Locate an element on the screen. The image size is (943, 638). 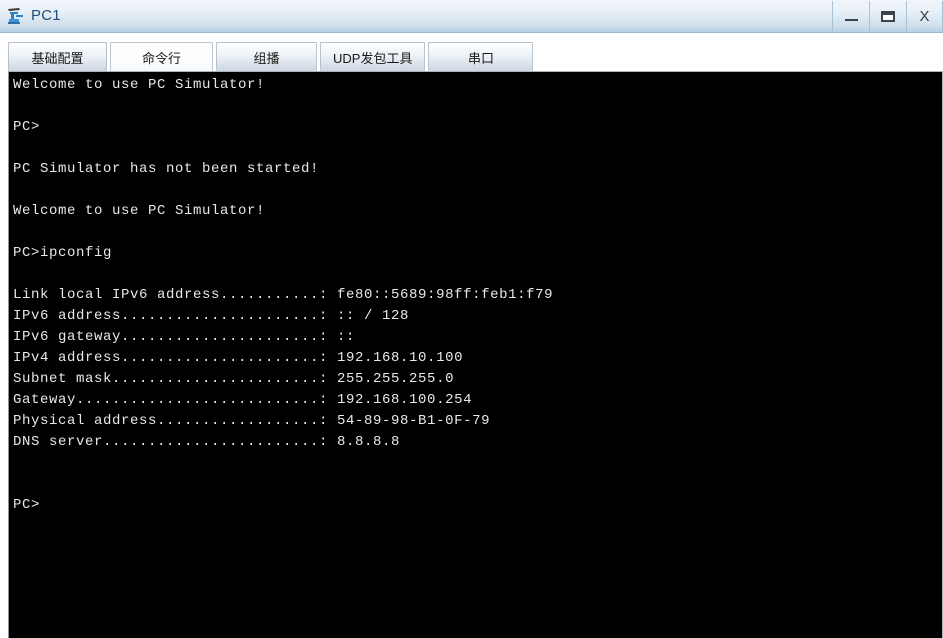
tab-basic-config: 基础配置 is located at coordinates (57, 56).